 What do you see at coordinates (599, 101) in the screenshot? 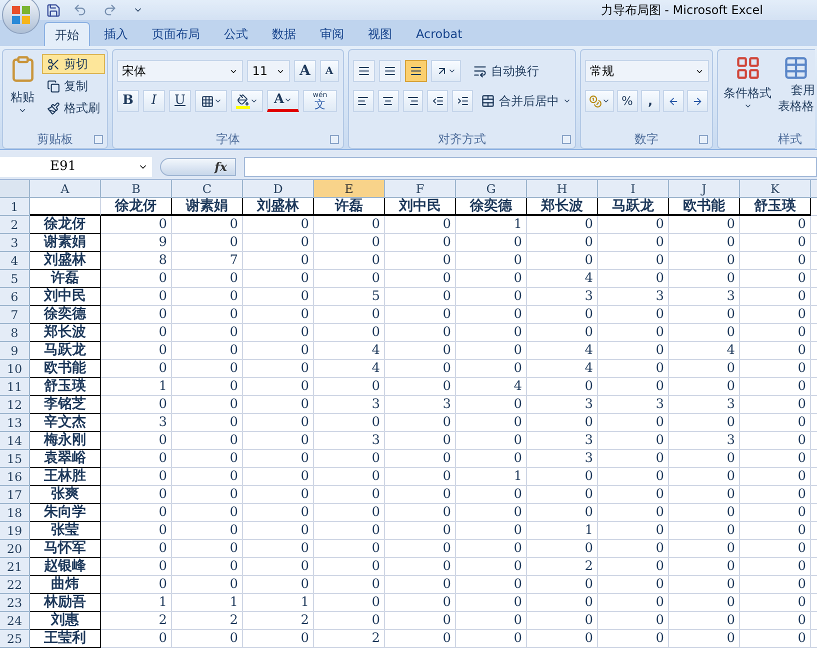
I see `currency-button` at bounding box center [599, 101].